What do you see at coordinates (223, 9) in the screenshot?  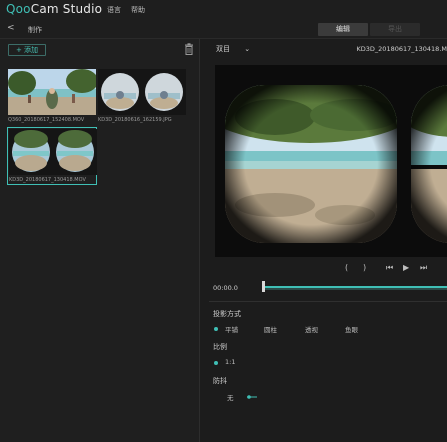 I see `title-bar: QooCam Studio 语言 帮助` at bounding box center [223, 9].